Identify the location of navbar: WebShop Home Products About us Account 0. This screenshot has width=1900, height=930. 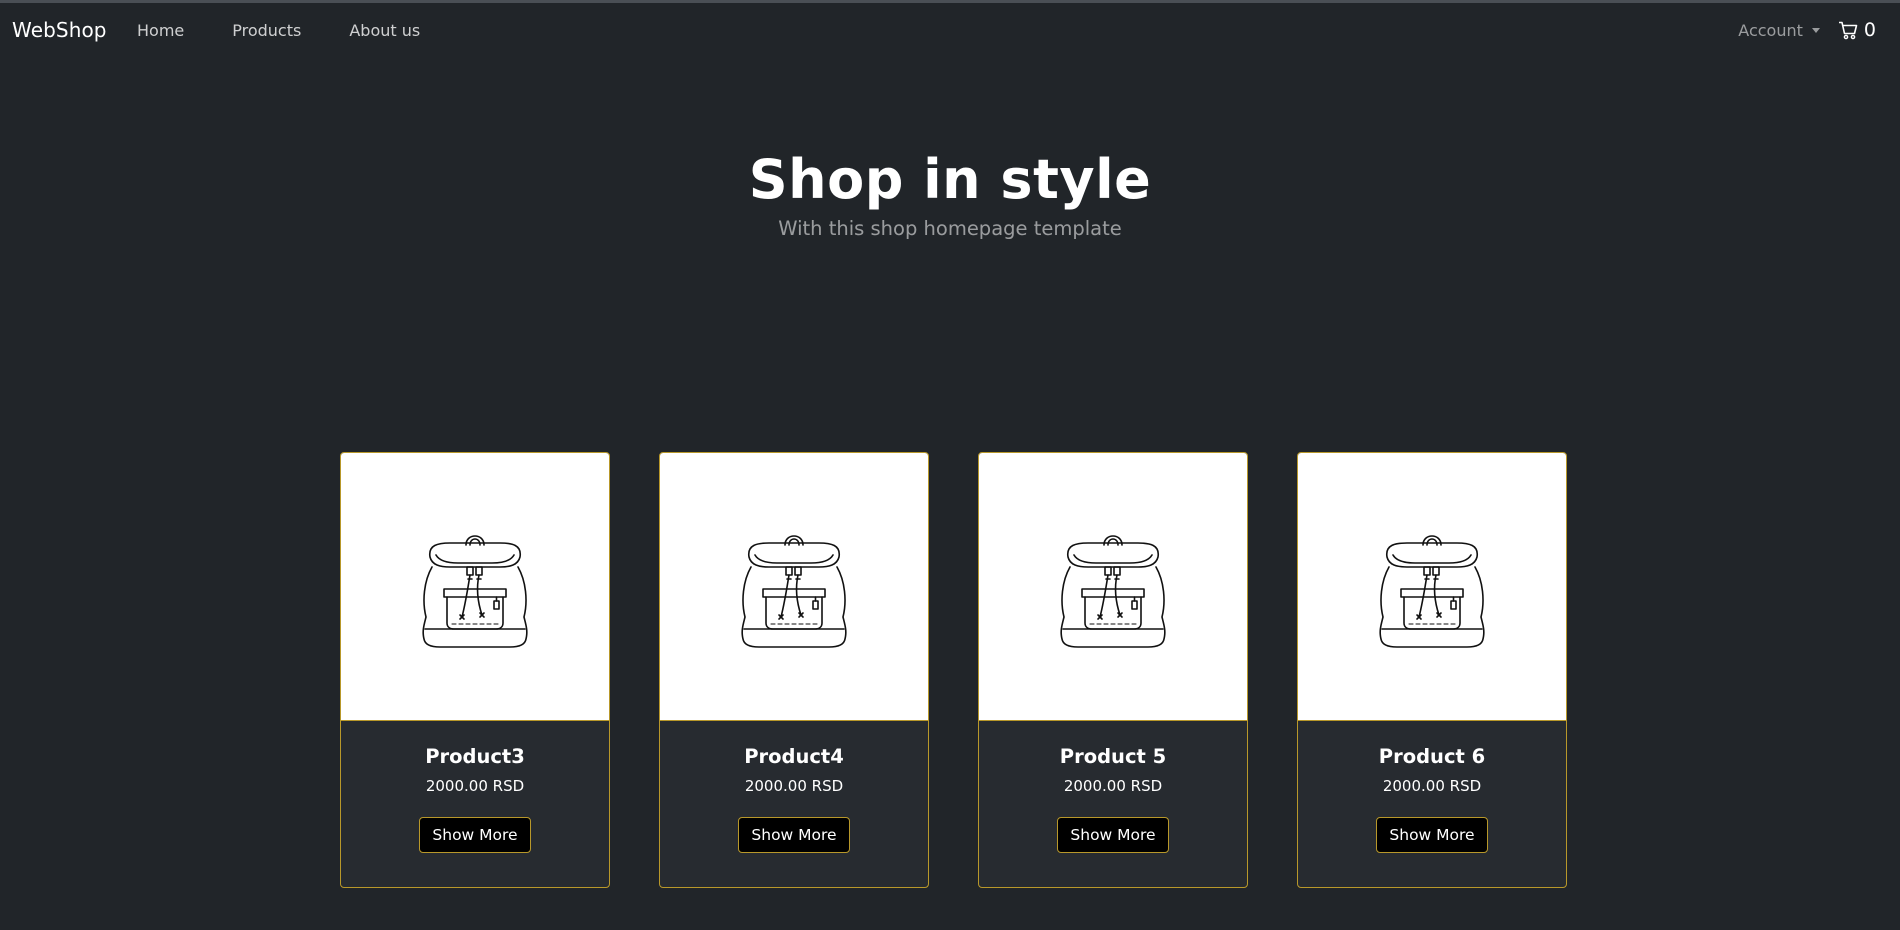
(950, 30).